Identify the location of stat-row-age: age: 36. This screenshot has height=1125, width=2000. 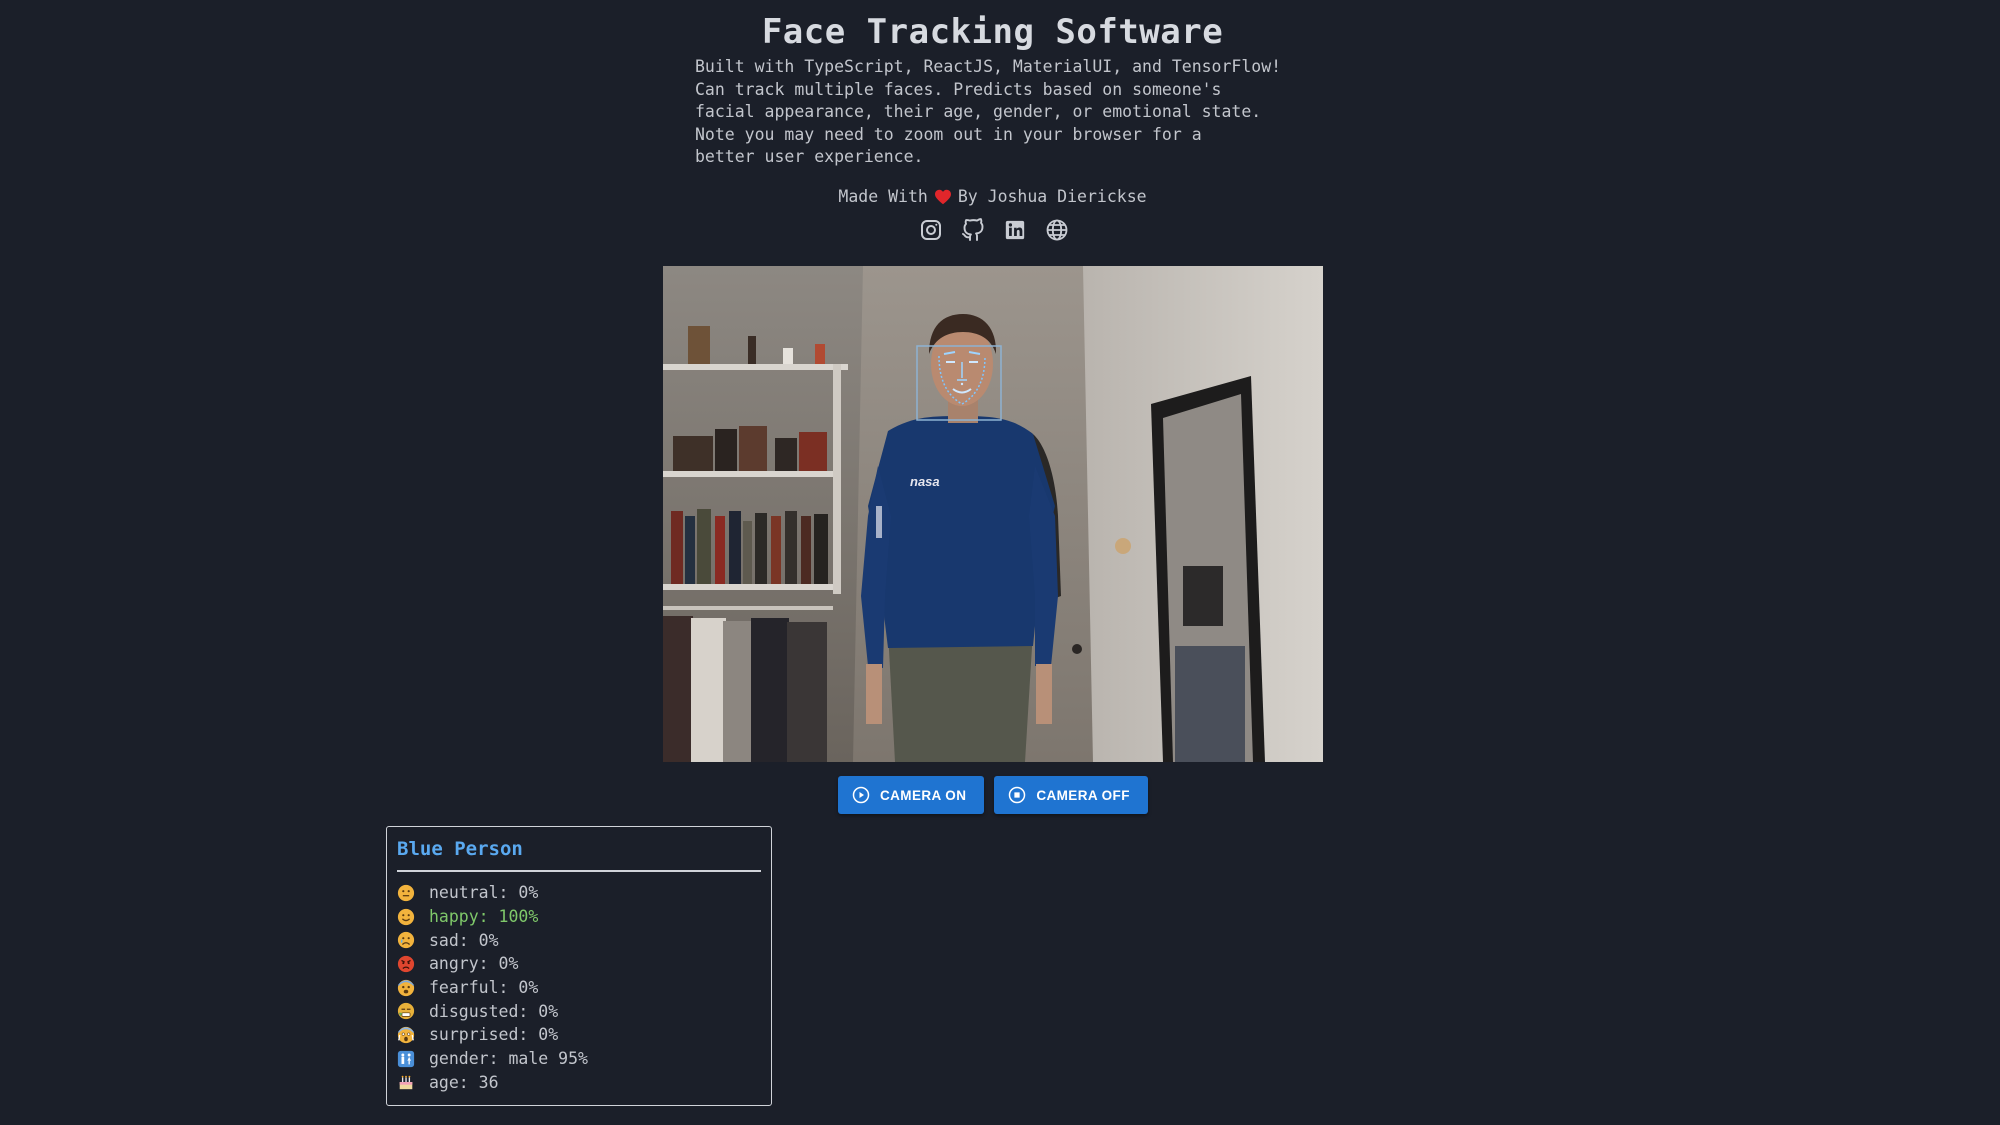
(579, 1083).